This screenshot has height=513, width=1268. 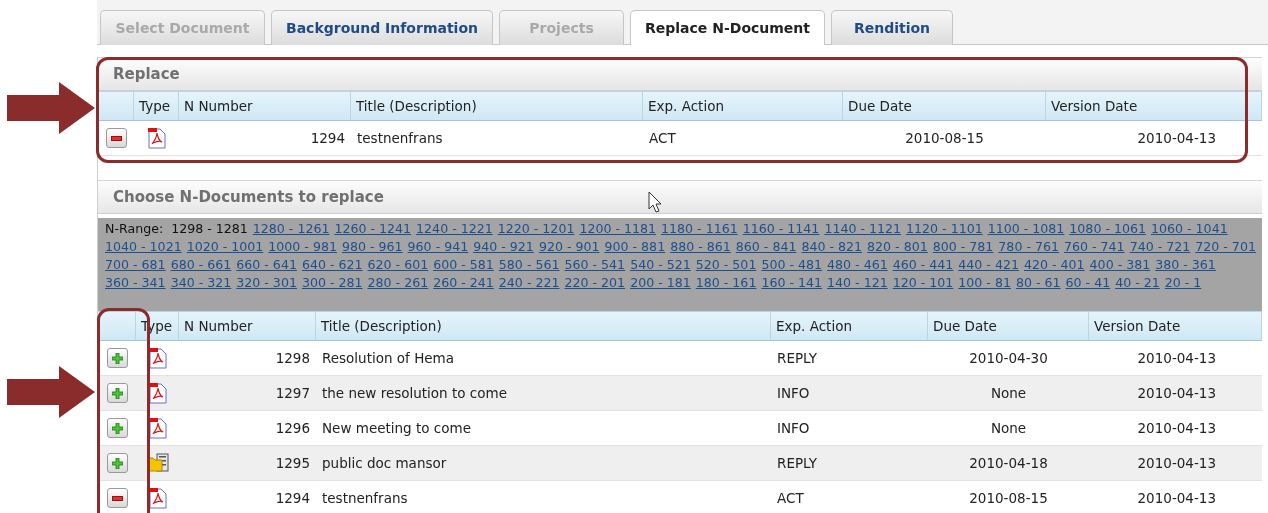 I want to click on range-link: 80 - 61, so click(x=1038, y=283).